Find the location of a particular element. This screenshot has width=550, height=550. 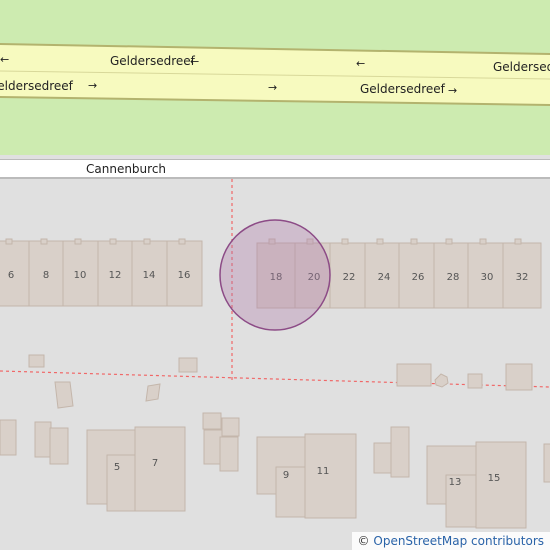

house-number-label: 12 is located at coordinates (115, 275).